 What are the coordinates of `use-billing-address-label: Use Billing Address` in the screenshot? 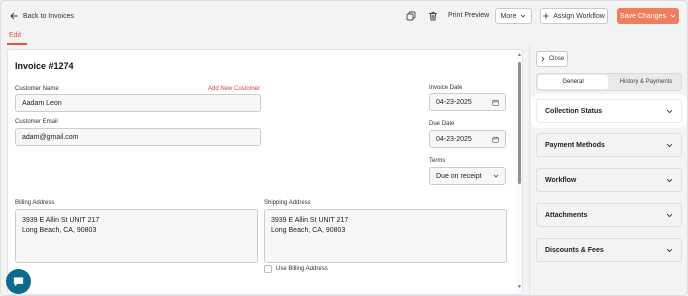 It's located at (302, 269).